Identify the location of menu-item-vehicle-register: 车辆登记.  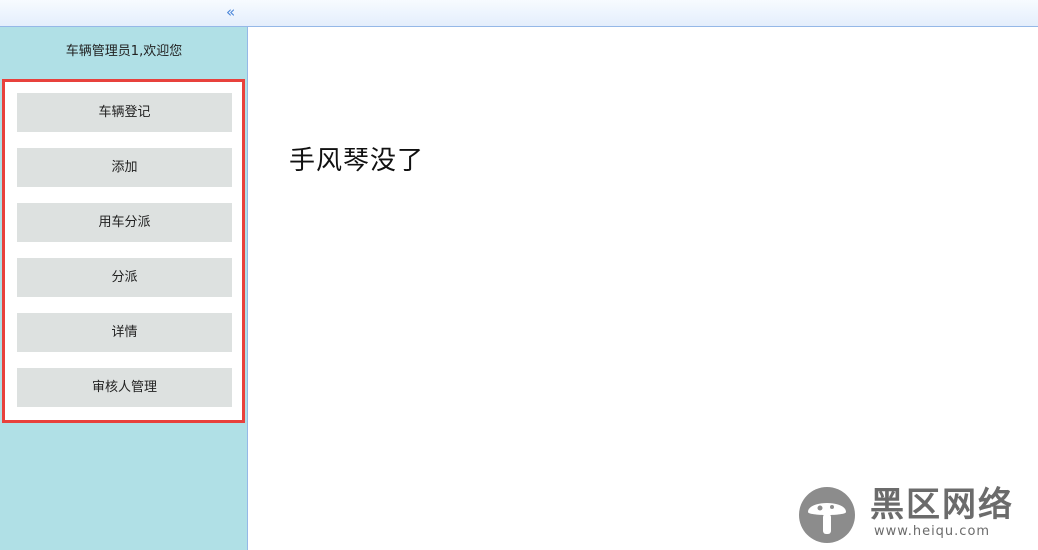
(124, 112).